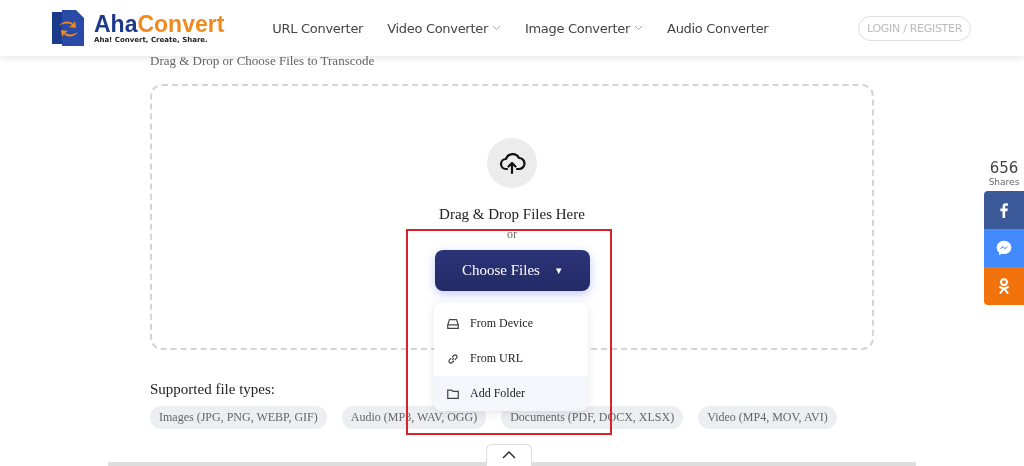 This screenshot has height=466, width=1024. Describe the element at coordinates (511, 323) in the screenshot. I see `menu-item: From Device` at that location.